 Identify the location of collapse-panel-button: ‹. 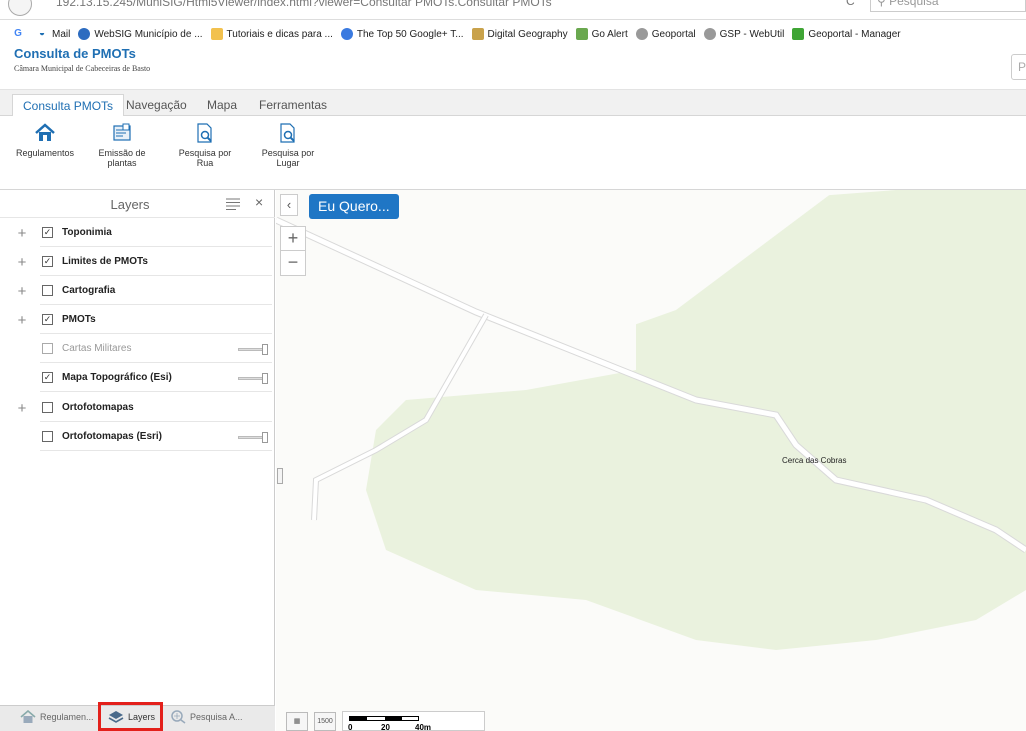
(289, 205).